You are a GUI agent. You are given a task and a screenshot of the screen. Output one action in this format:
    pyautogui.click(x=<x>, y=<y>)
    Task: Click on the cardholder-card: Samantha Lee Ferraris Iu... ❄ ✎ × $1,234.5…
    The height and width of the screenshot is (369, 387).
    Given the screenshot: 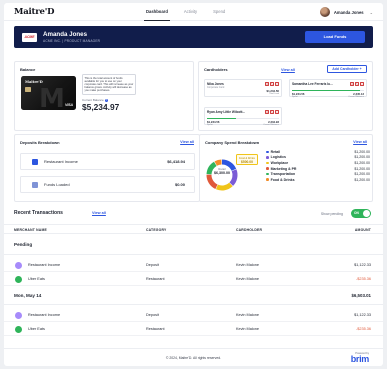 What is the action you would take?
    pyautogui.click(x=328, y=88)
    